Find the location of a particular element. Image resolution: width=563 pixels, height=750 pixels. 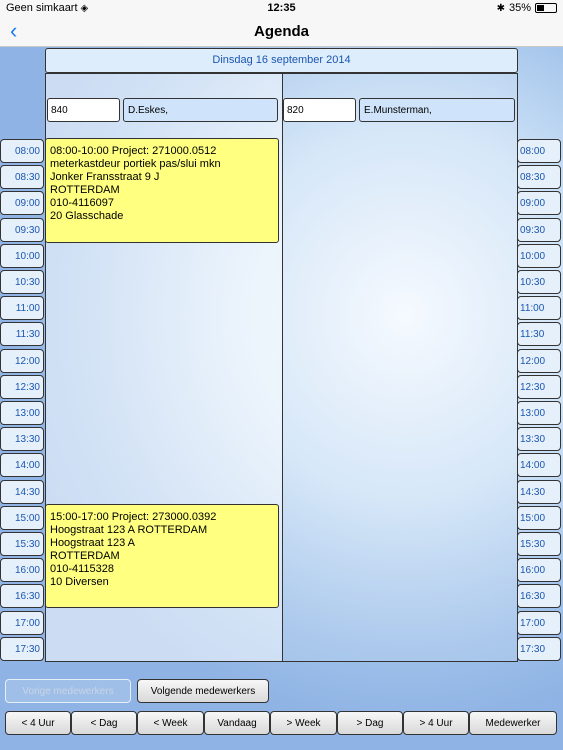

next-day-button: > Dag is located at coordinates (370, 723).